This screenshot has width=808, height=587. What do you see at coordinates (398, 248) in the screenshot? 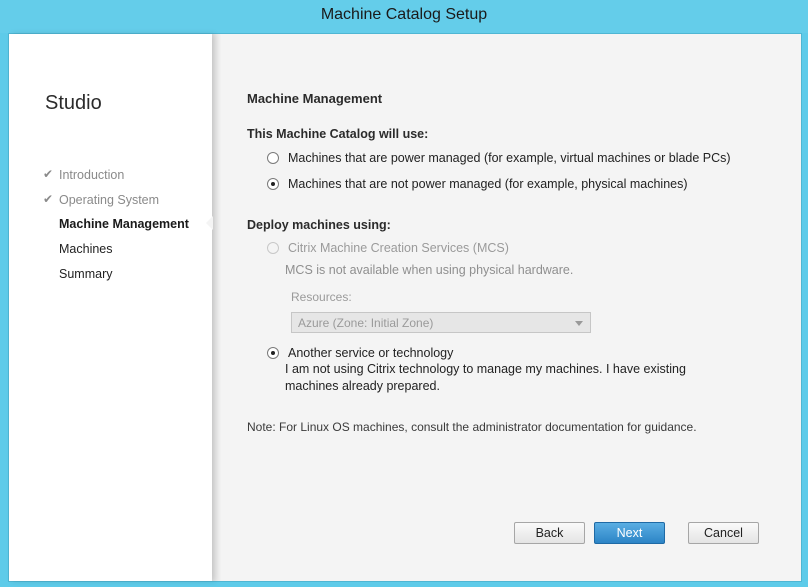
I see `radio-label: Citrix Machine Creation Services (MCS)` at bounding box center [398, 248].